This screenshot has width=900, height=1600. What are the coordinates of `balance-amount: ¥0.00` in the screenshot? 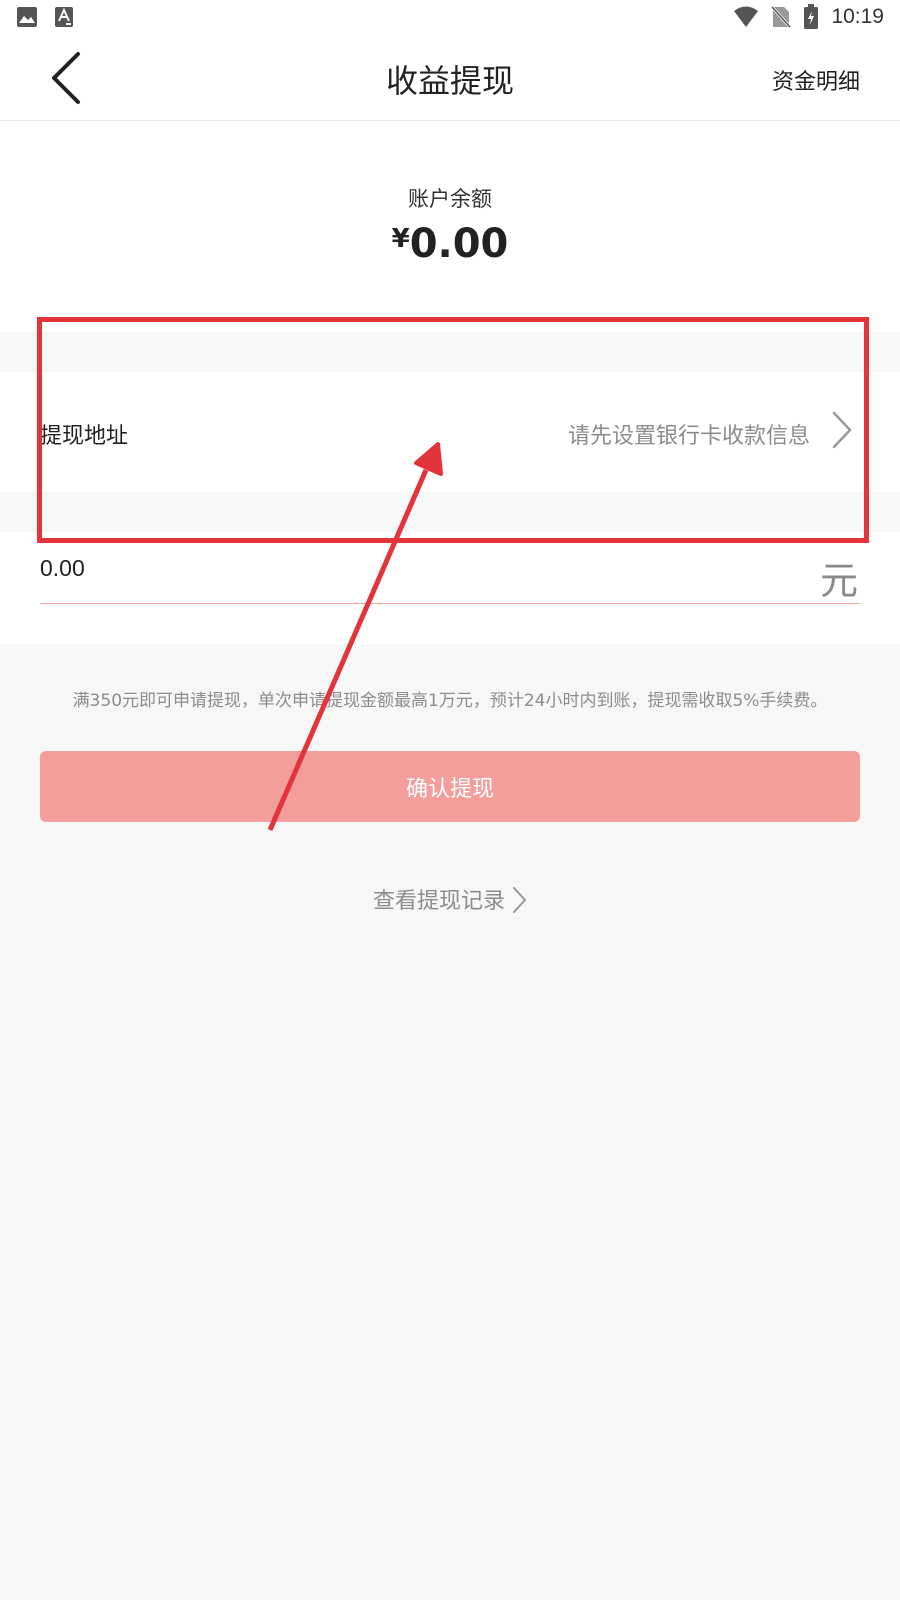 It's located at (450, 244).